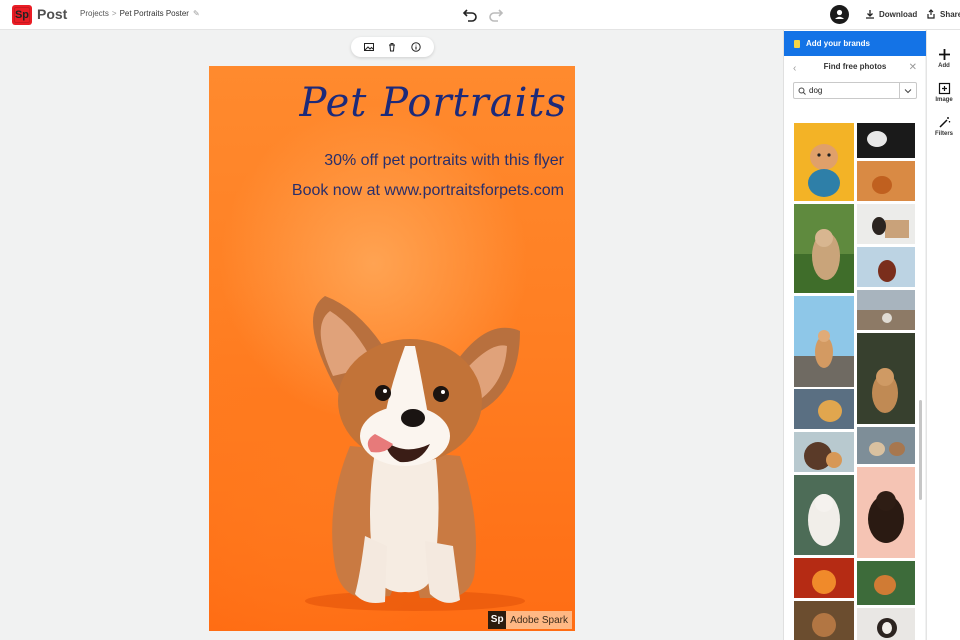 The width and height of the screenshot is (960, 640). I want to click on share-icon, so click(931, 14).